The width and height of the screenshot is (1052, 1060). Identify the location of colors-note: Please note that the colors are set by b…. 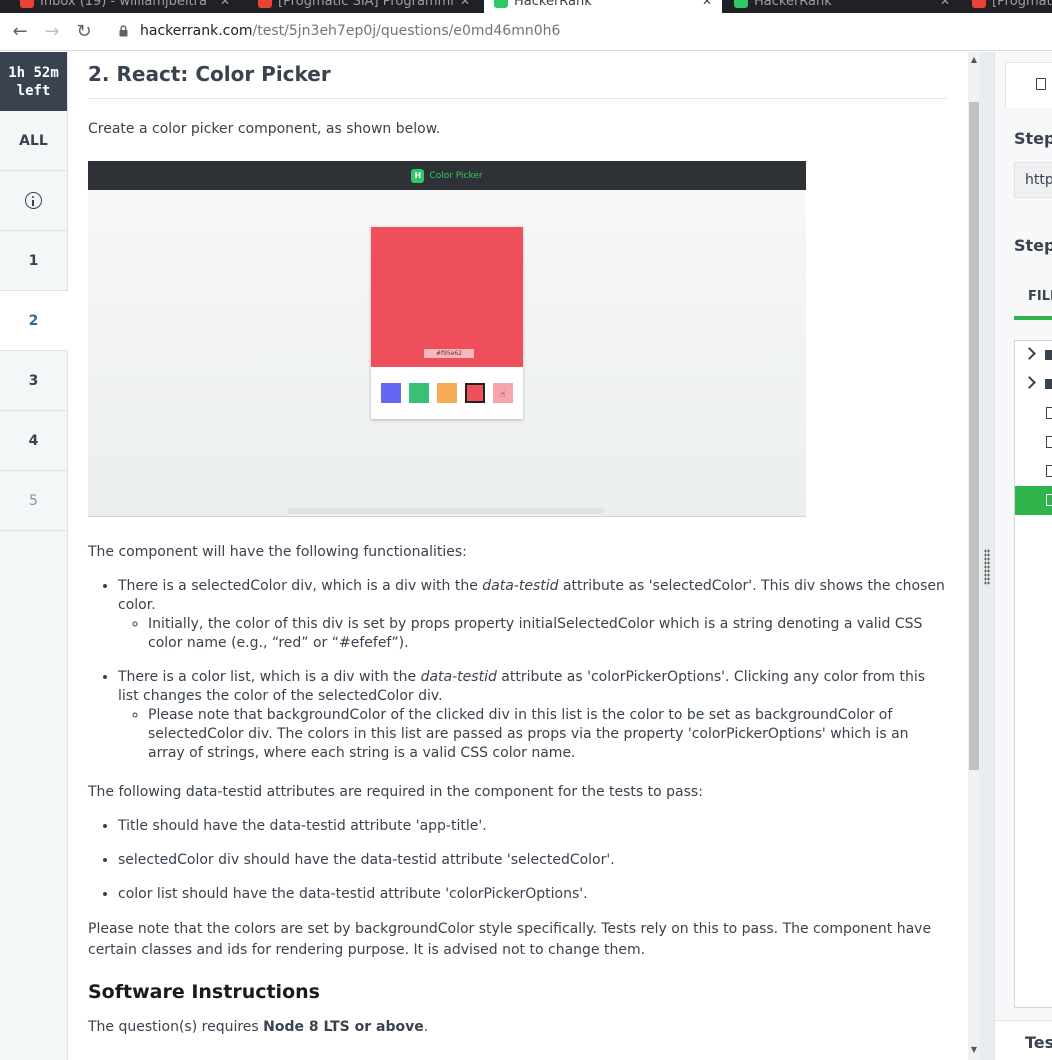
(510, 939).